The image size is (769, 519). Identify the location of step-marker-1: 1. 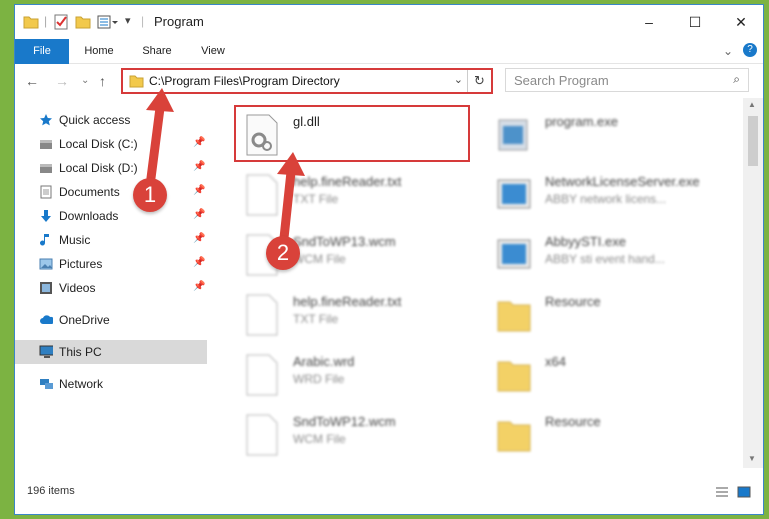
(150, 195).